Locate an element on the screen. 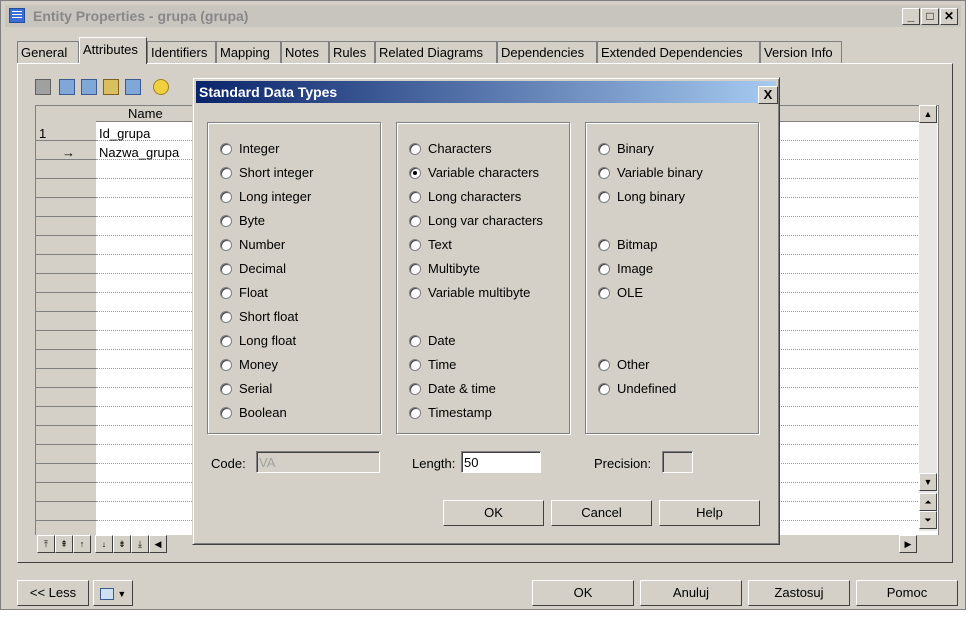 This screenshot has height=625, width=972. tab-version-info: Version Info is located at coordinates (801, 52).